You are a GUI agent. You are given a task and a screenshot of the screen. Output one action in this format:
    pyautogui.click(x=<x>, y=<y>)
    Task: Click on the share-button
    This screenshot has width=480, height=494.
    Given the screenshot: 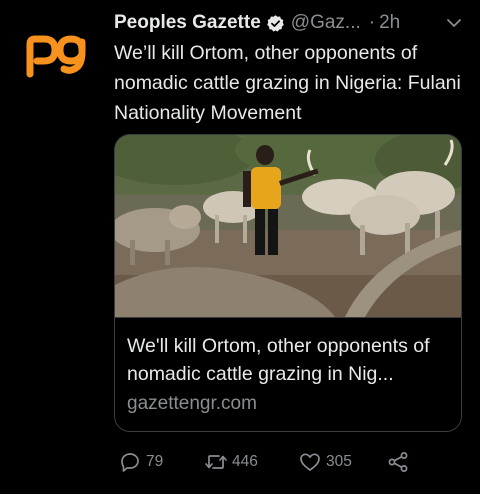 What is the action you would take?
    pyautogui.click(x=400, y=462)
    